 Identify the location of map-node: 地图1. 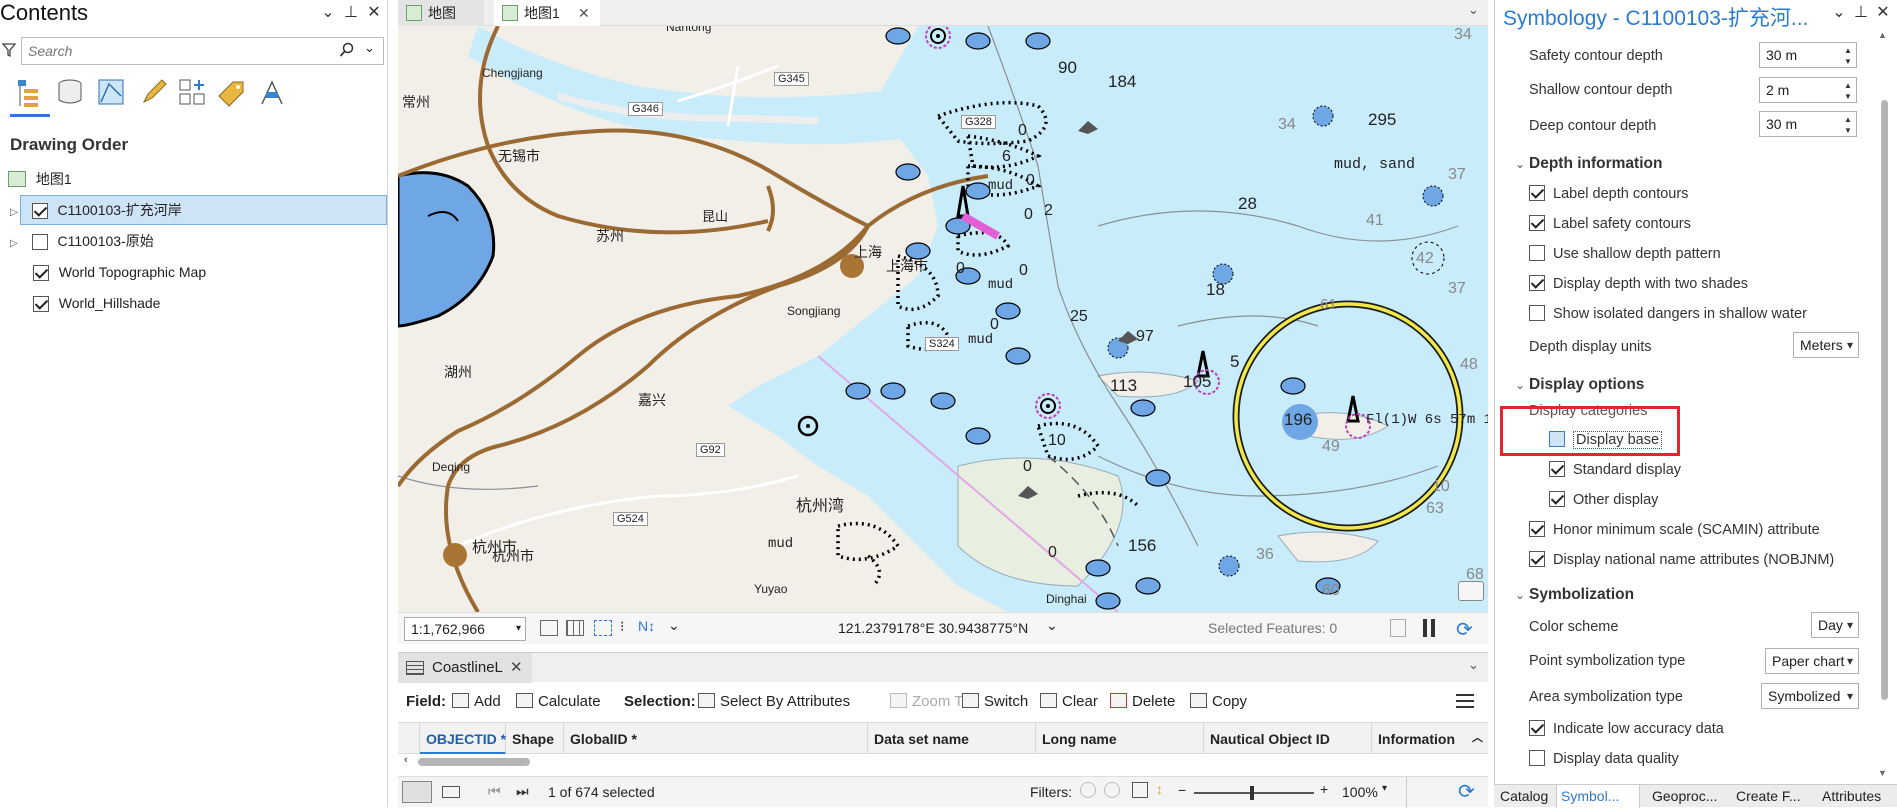
(40, 179).